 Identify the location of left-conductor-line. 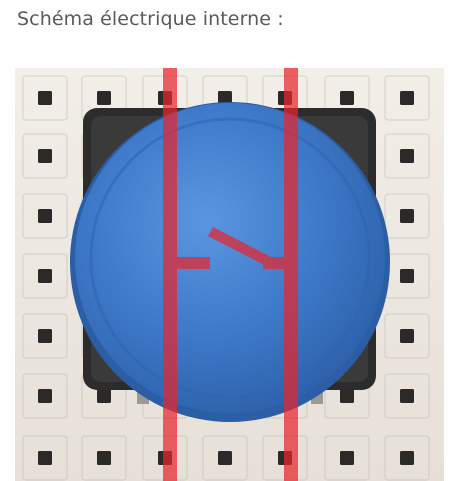
(170, 274).